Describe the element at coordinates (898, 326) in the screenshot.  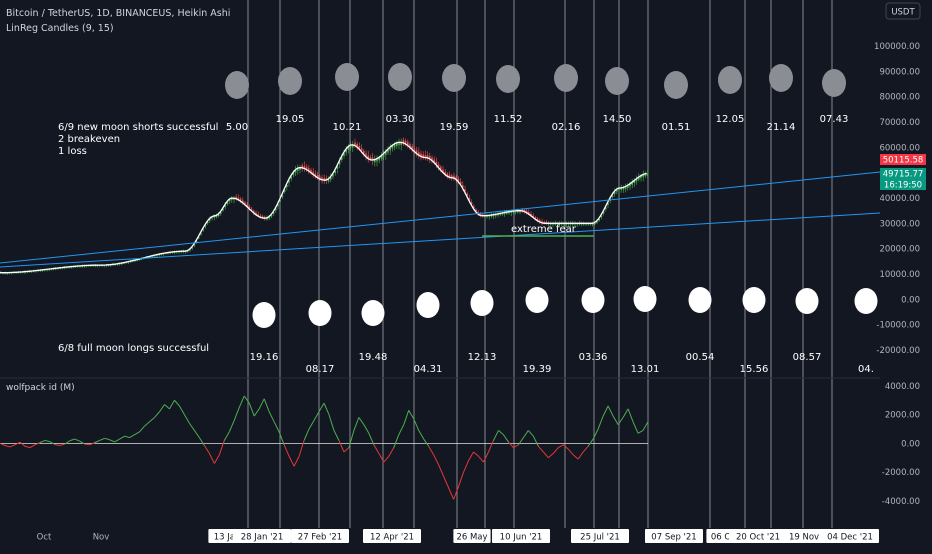
I see `price-tick-label: -10000.00` at that location.